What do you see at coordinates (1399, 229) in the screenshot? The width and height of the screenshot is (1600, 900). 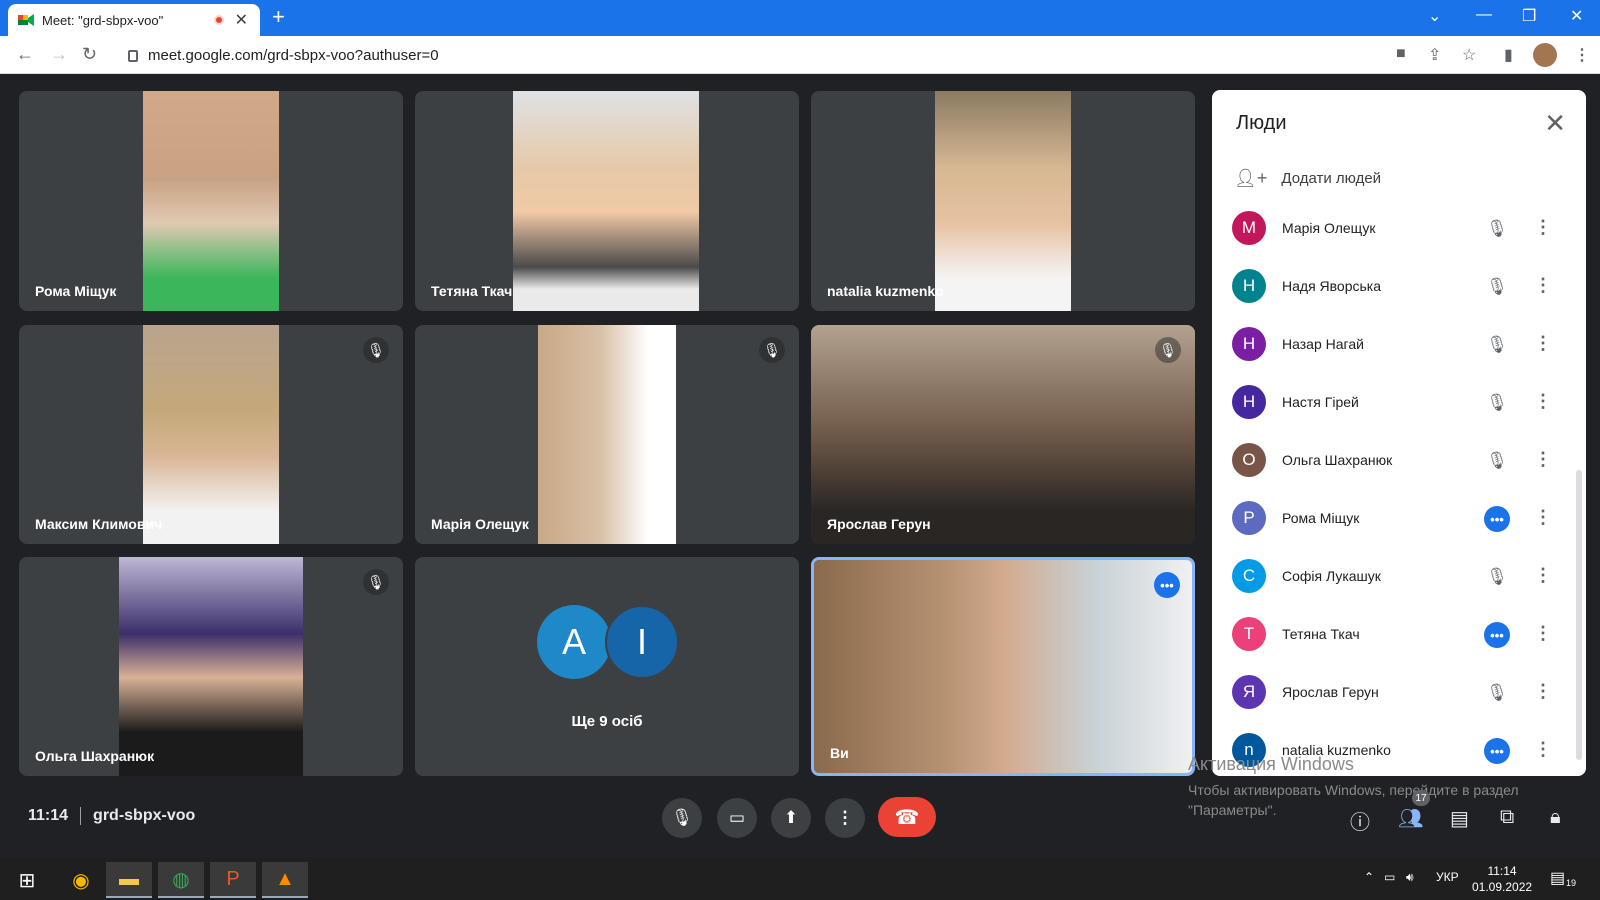 I see `participant-row: М Марія Олещук 🎙︎ ⋮` at bounding box center [1399, 229].